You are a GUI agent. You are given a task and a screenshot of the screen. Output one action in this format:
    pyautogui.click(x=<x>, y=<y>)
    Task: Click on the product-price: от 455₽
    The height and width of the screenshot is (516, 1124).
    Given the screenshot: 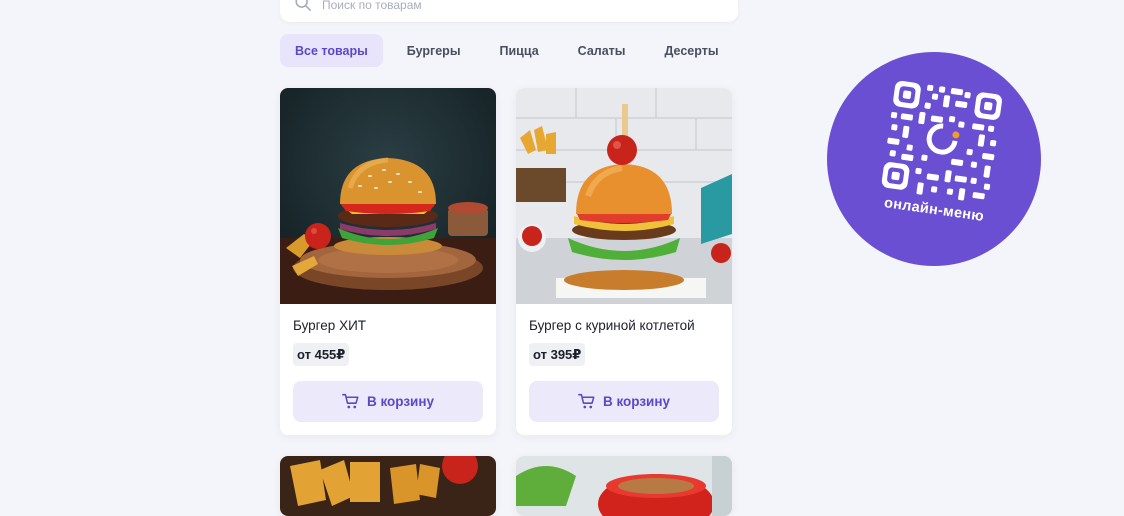 What is the action you would take?
    pyautogui.click(x=321, y=354)
    